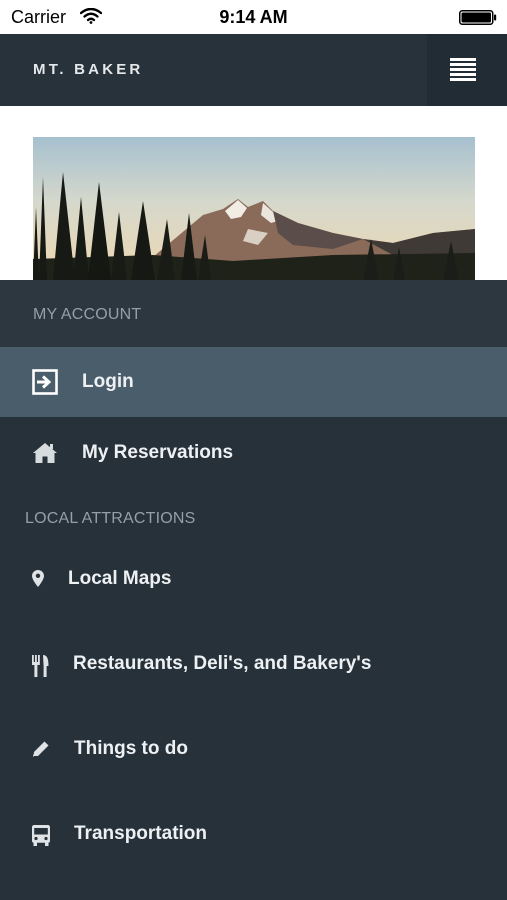 This screenshot has width=507, height=900. I want to click on local-attractions-label: LOCAL ATTRACTIONS, so click(110, 518).